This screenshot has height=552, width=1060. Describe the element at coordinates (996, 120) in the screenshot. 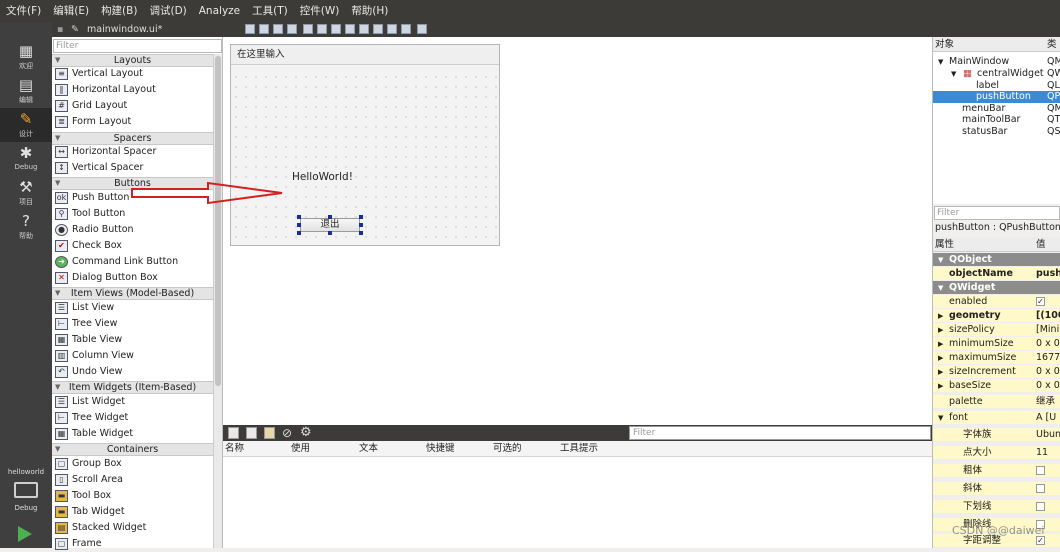

I see `tree-row: mainToolBar QT` at that location.